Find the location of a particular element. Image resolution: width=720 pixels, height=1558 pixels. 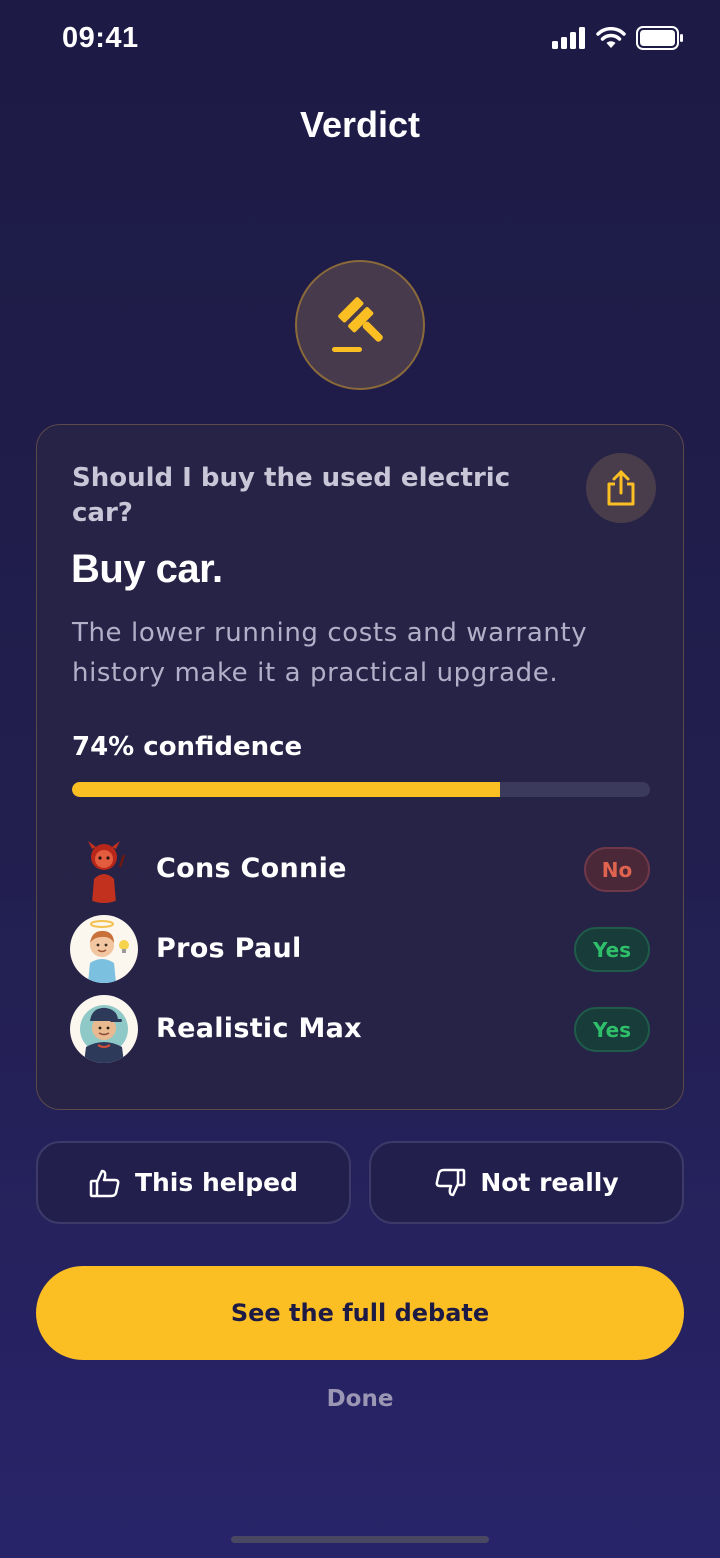

agent-row: Realistic Max Yes is located at coordinates (360, 1030).